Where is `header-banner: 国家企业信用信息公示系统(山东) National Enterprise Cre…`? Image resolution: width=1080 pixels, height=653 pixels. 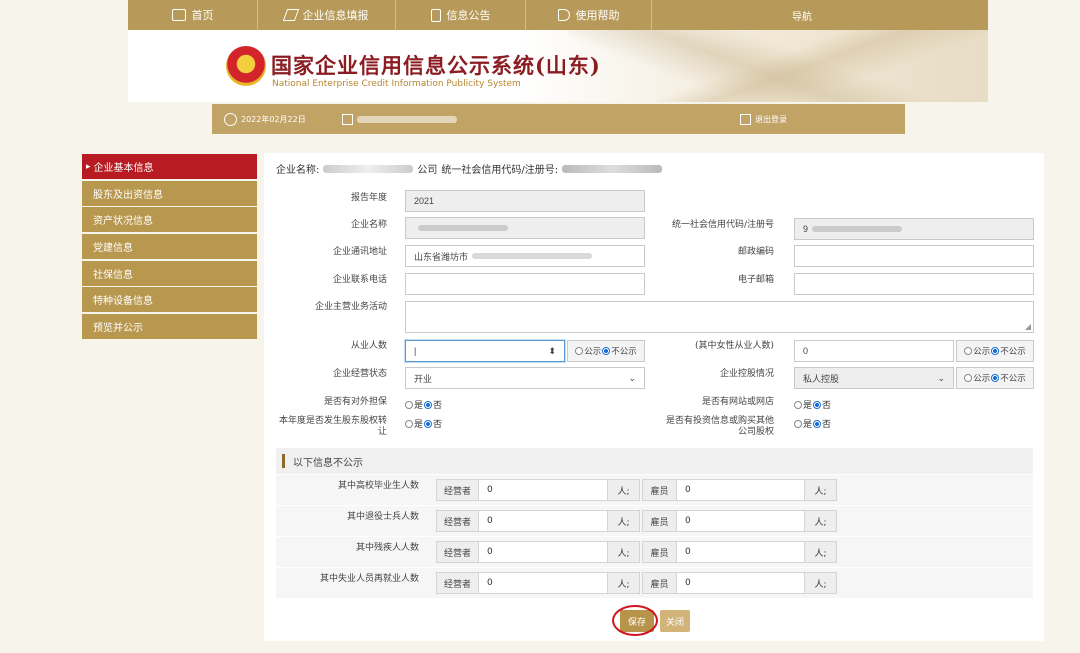 header-banner: 国家企业信用信息公示系统(山东) National Enterprise Cre… is located at coordinates (558, 66).